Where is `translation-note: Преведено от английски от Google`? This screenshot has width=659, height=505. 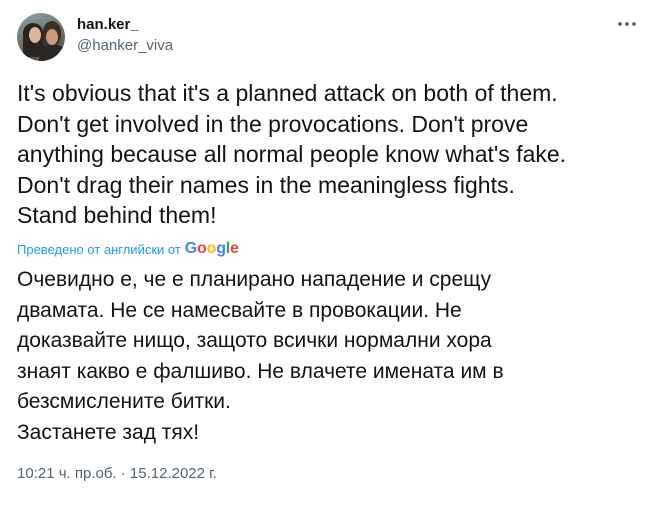 translation-note: Преведено от английски от Google is located at coordinates (128, 249).